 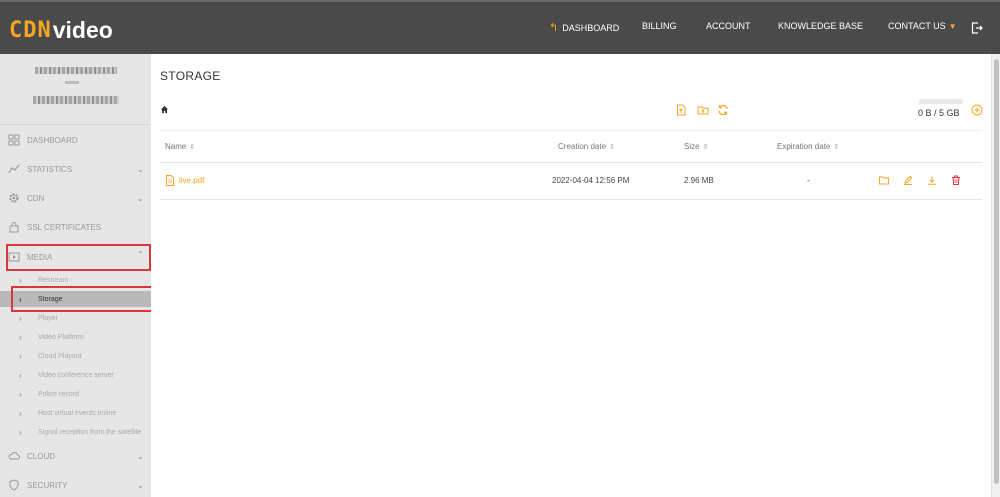 What do you see at coordinates (723, 110) in the screenshot?
I see `refresh-icon` at bounding box center [723, 110].